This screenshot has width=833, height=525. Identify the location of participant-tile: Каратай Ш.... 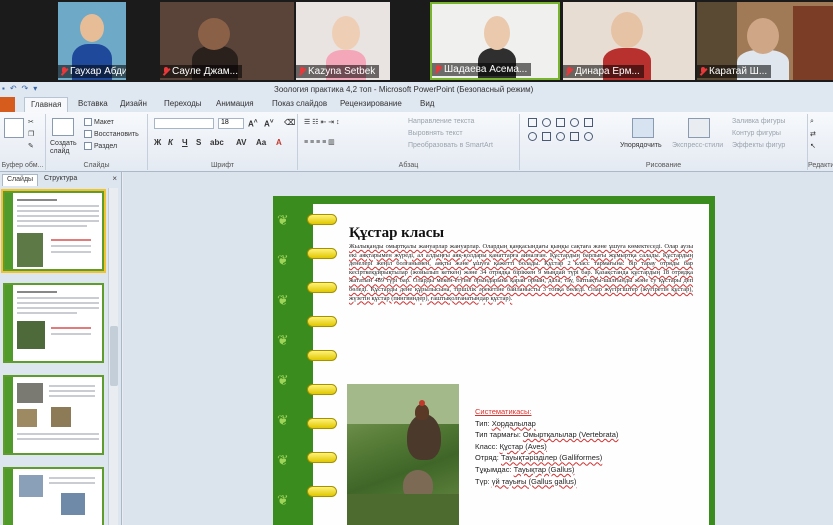
(765, 41).